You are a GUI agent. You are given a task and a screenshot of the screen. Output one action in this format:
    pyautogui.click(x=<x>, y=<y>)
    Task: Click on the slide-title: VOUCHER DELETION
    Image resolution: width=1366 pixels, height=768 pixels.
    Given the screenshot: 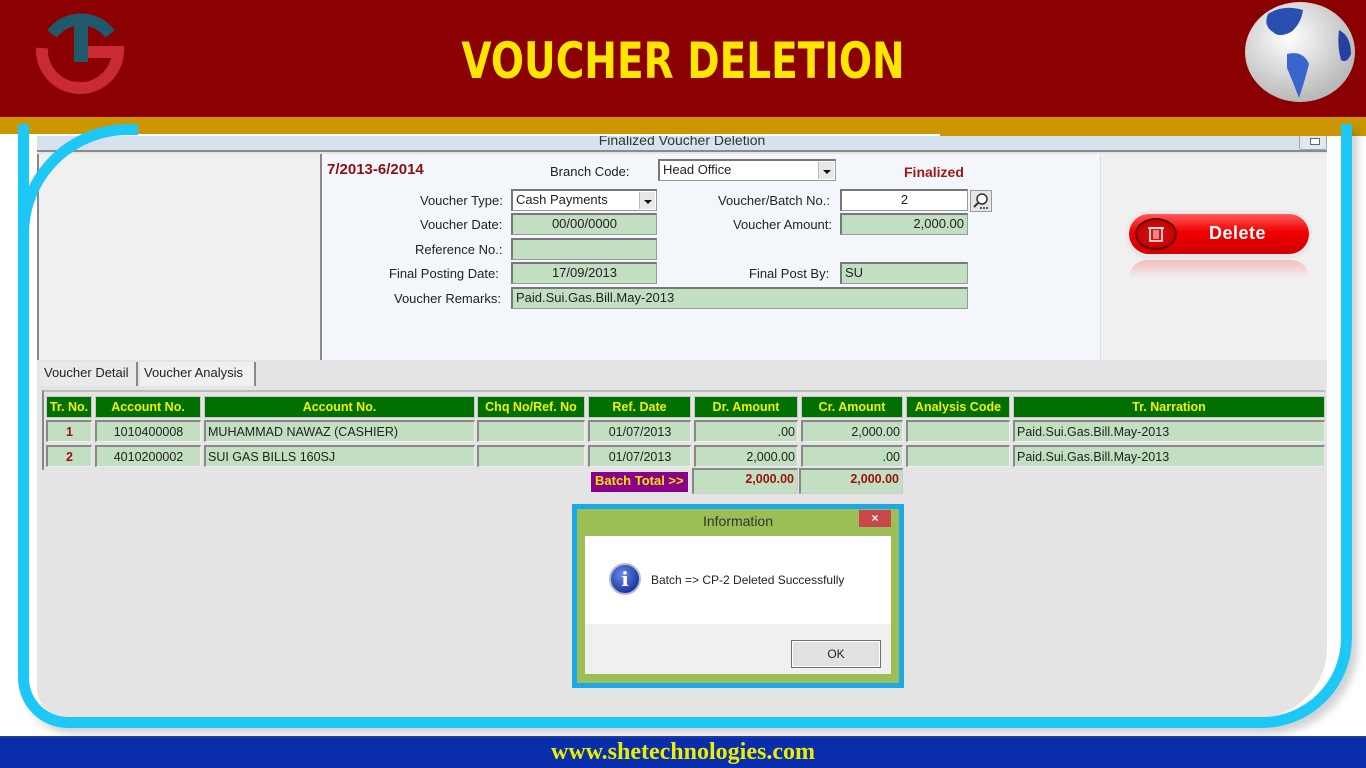 What is the action you would take?
    pyautogui.click(x=683, y=61)
    